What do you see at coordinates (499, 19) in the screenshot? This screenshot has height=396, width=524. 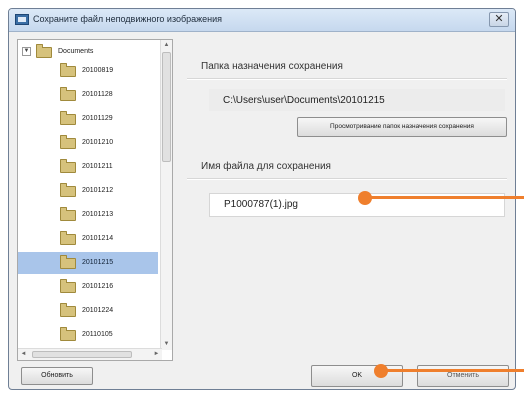 I see `close-button: ✕` at bounding box center [499, 19].